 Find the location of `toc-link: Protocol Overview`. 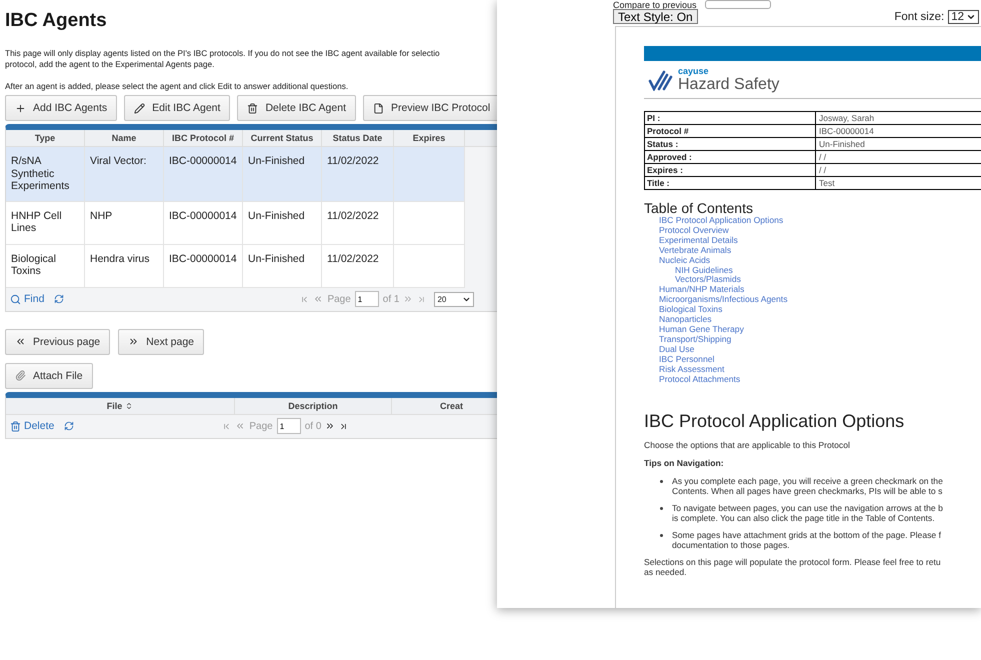

toc-link: Protocol Overview is located at coordinates (694, 231).